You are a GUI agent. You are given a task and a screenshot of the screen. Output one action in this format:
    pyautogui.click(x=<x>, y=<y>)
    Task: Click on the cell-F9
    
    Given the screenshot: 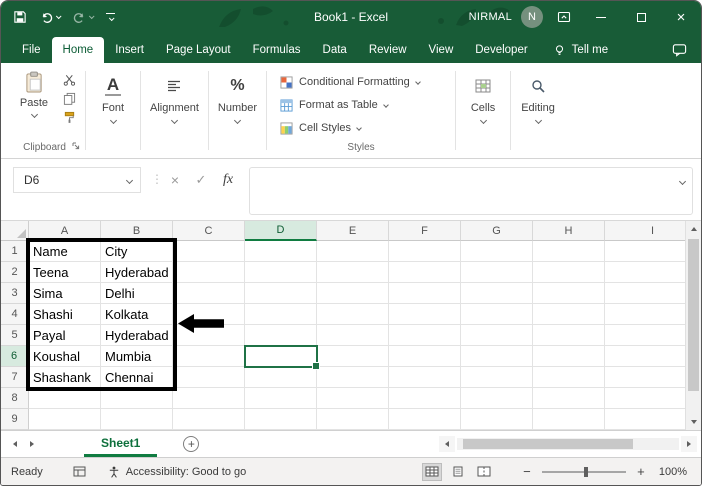 What is the action you would take?
    pyautogui.click(x=425, y=419)
    